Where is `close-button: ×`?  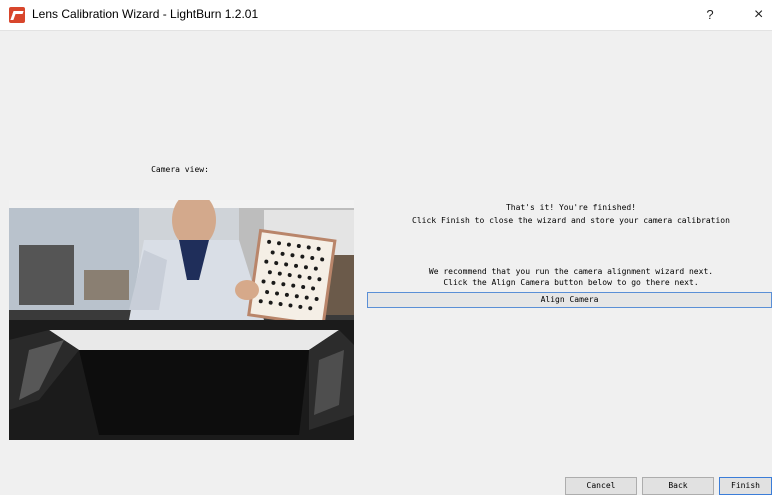 close-button: × is located at coordinates (763, 15).